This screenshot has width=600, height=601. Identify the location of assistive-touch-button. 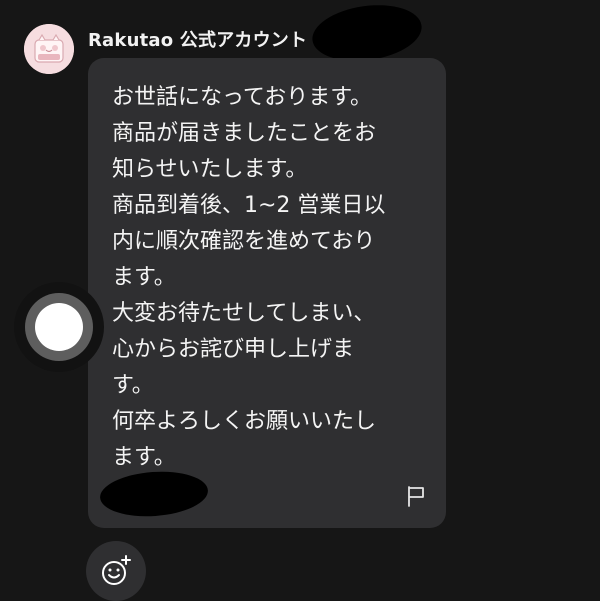
(59, 327).